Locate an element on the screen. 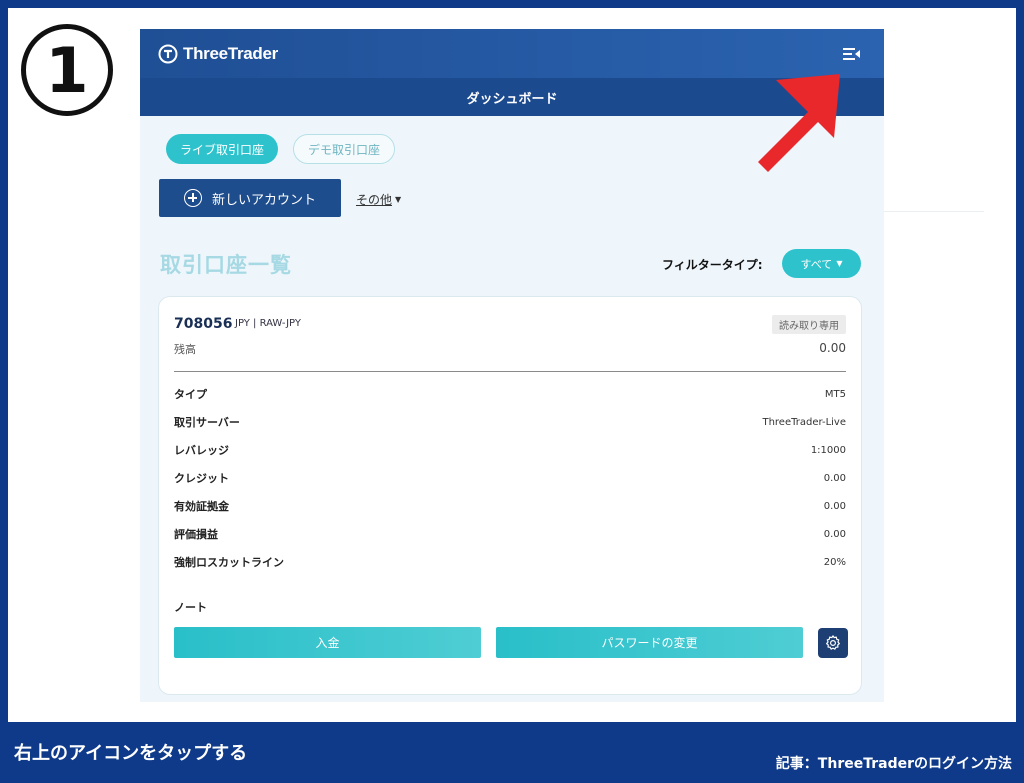  others-label: その他 is located at coordinates (374, 200).